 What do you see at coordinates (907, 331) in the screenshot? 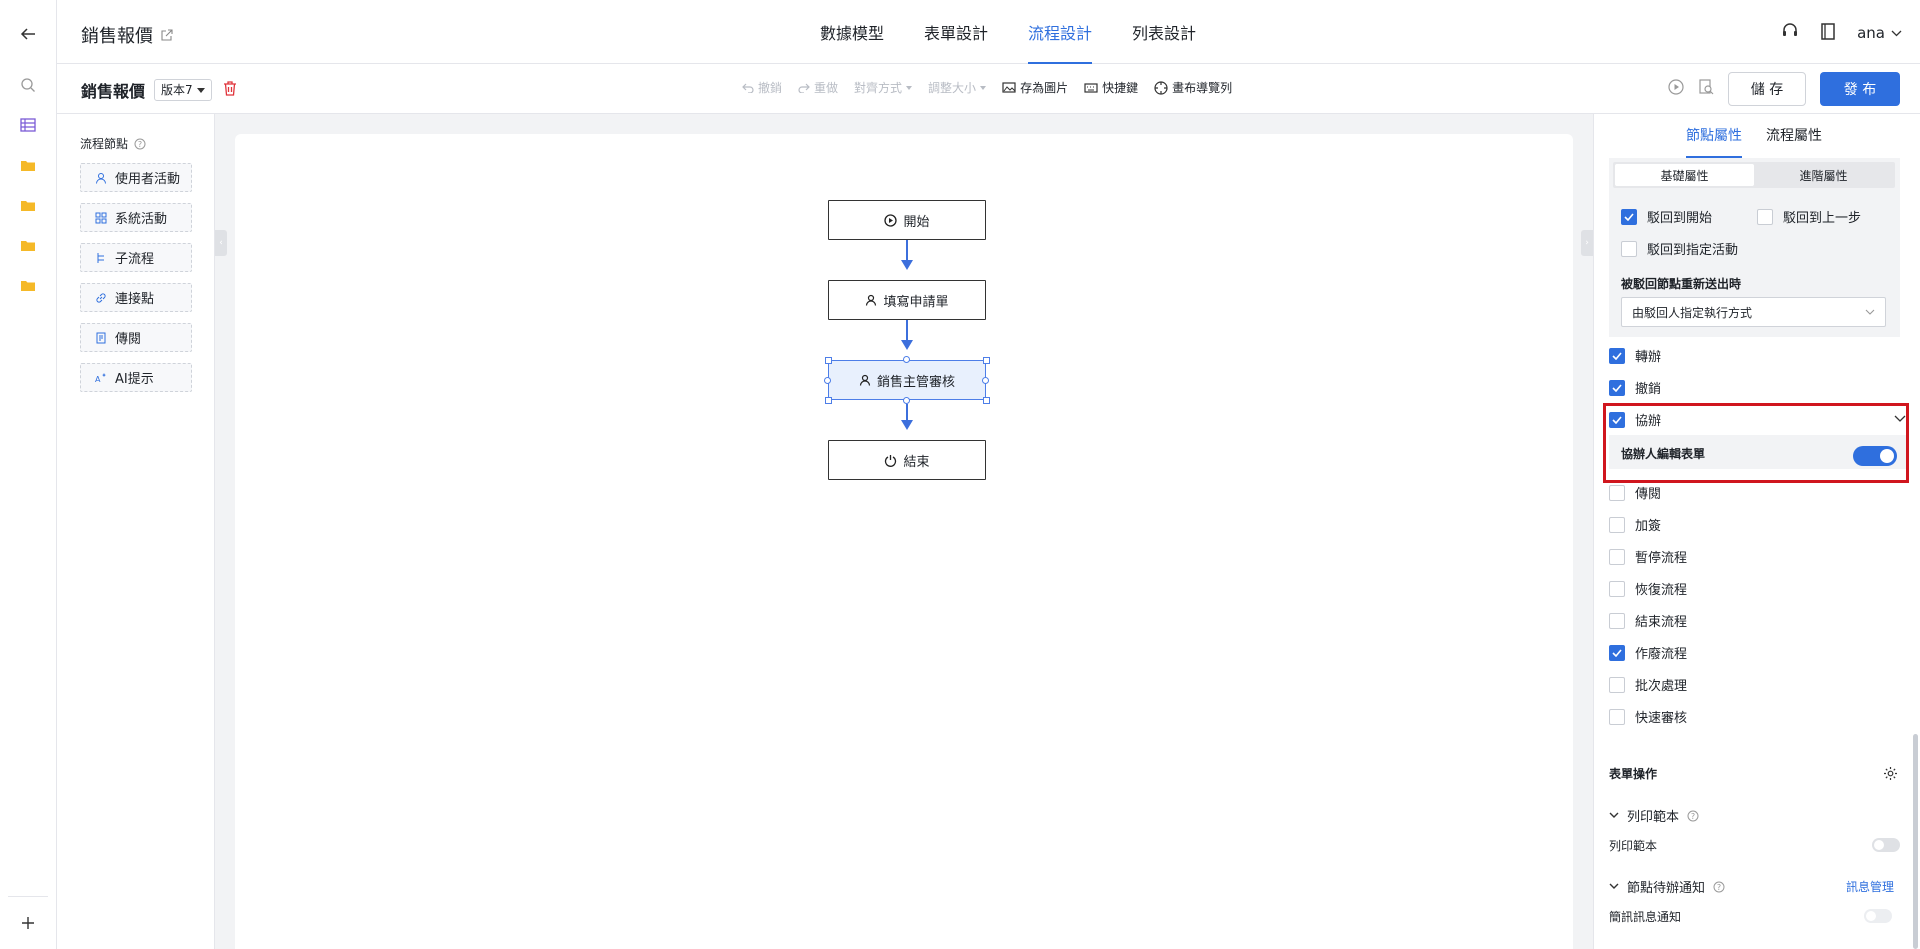
I see `flow-edge` at bounding box center [907, 331].